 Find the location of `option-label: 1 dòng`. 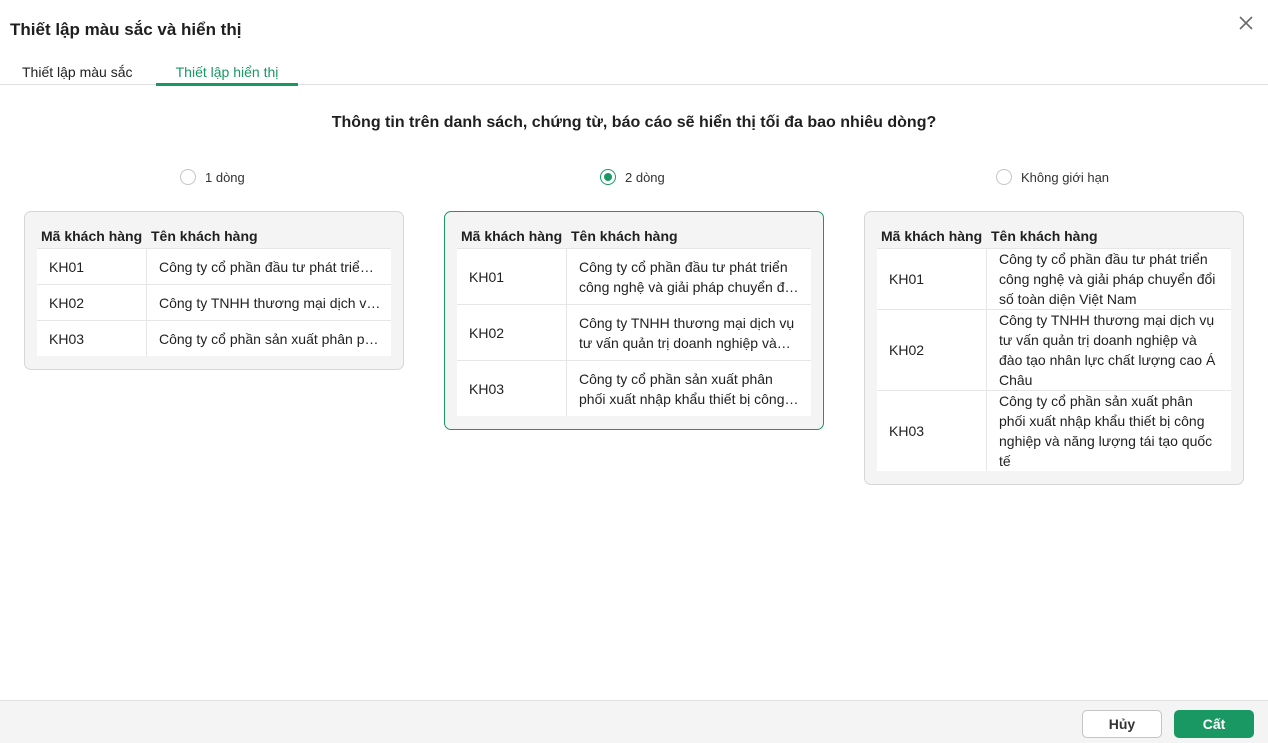

option-label: 1 dòng is located at coordinates (225, 177).